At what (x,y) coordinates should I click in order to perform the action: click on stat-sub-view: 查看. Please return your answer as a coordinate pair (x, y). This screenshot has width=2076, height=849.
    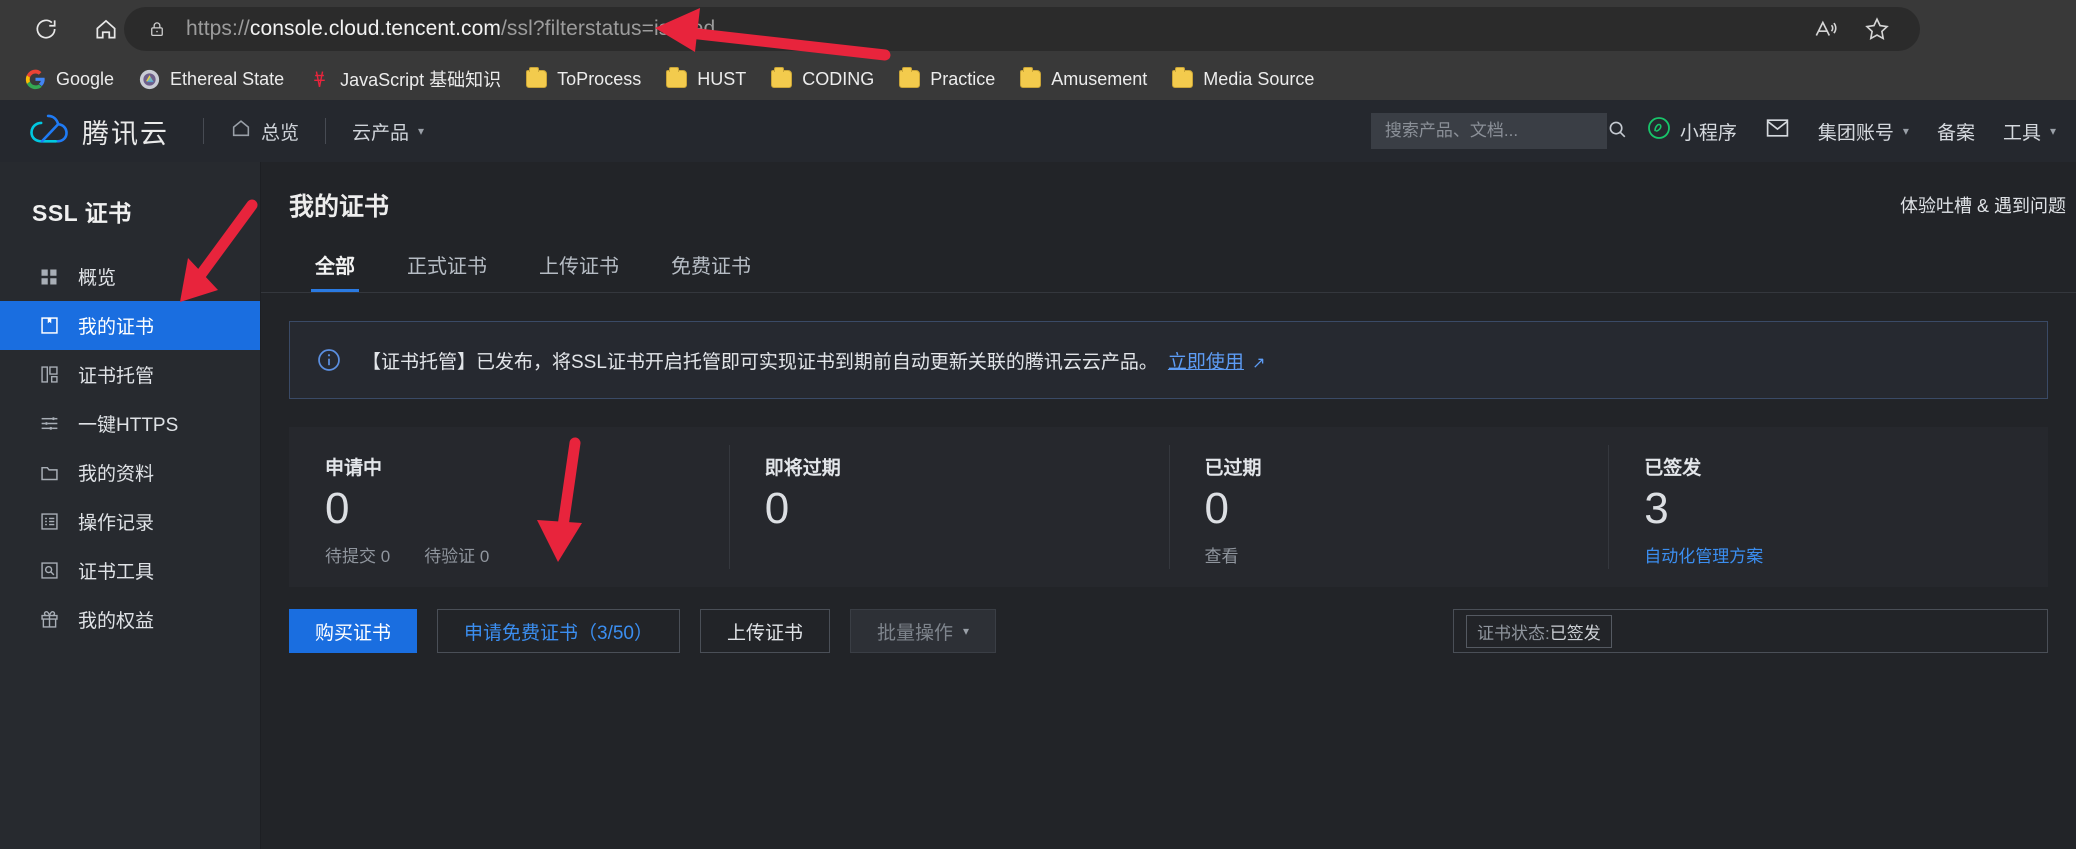
    Looking at the image, I should click on (1222, 554).